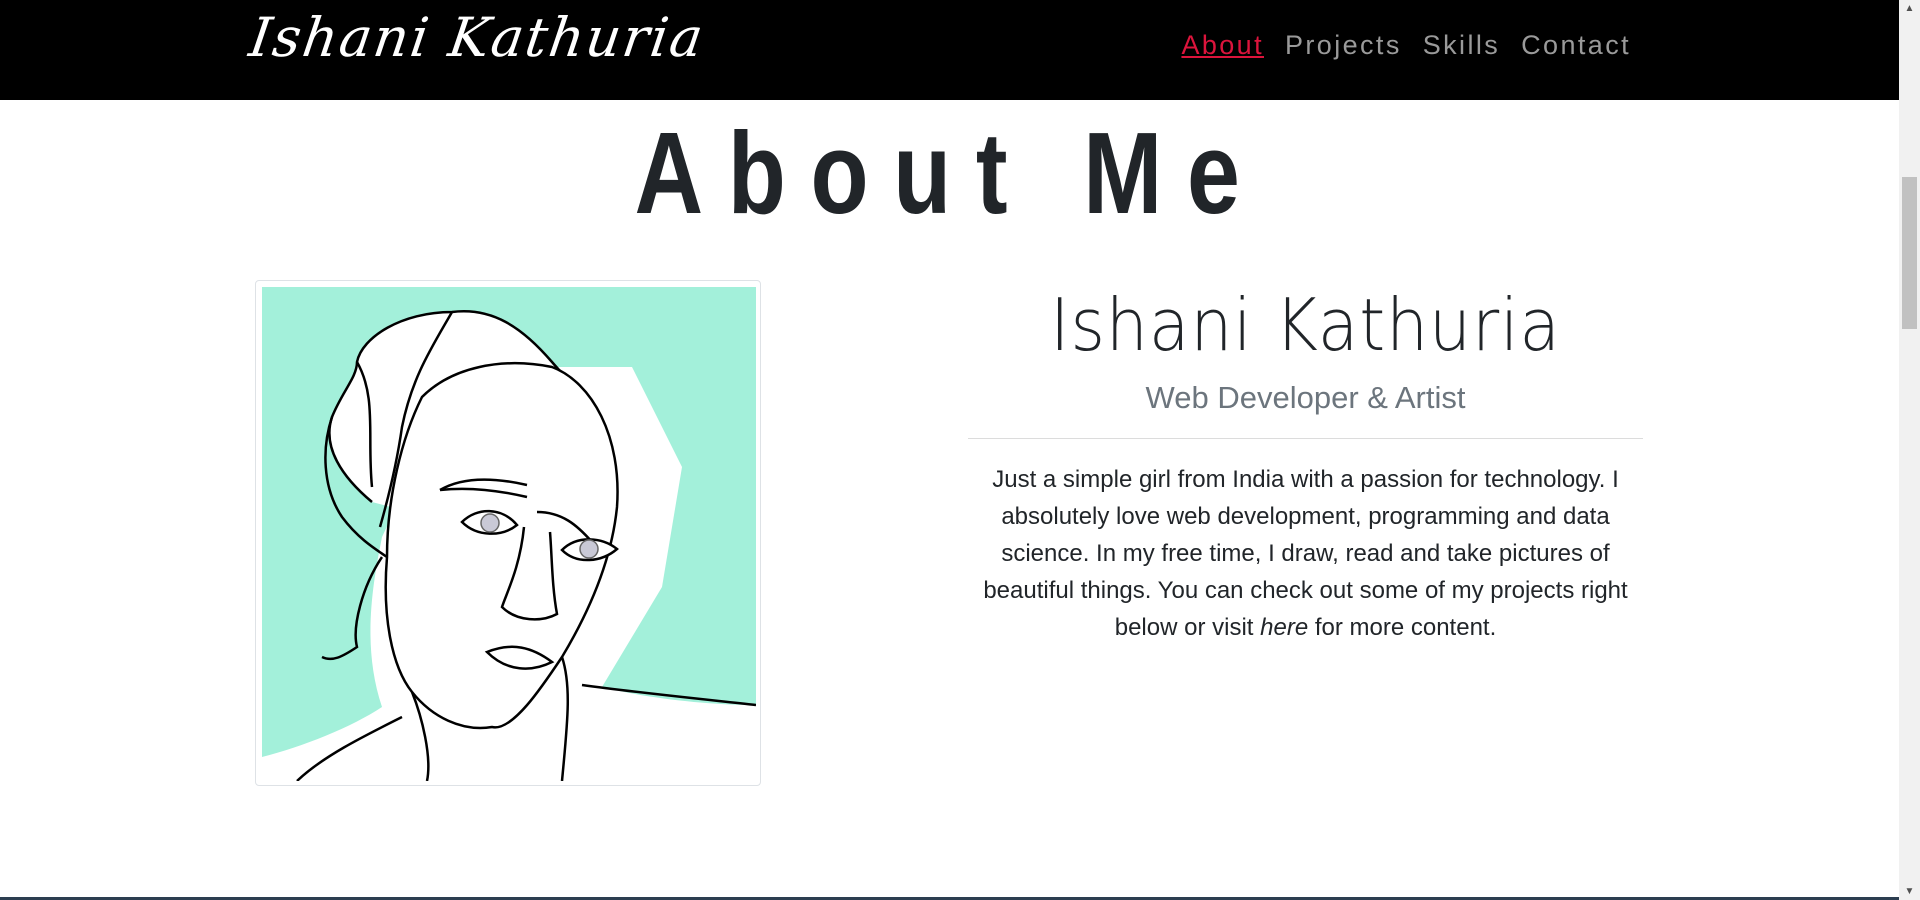  Describe the element at coordinates (1402, 627) in the screenshot. I see `bio-text-after: for more content.` at that location.